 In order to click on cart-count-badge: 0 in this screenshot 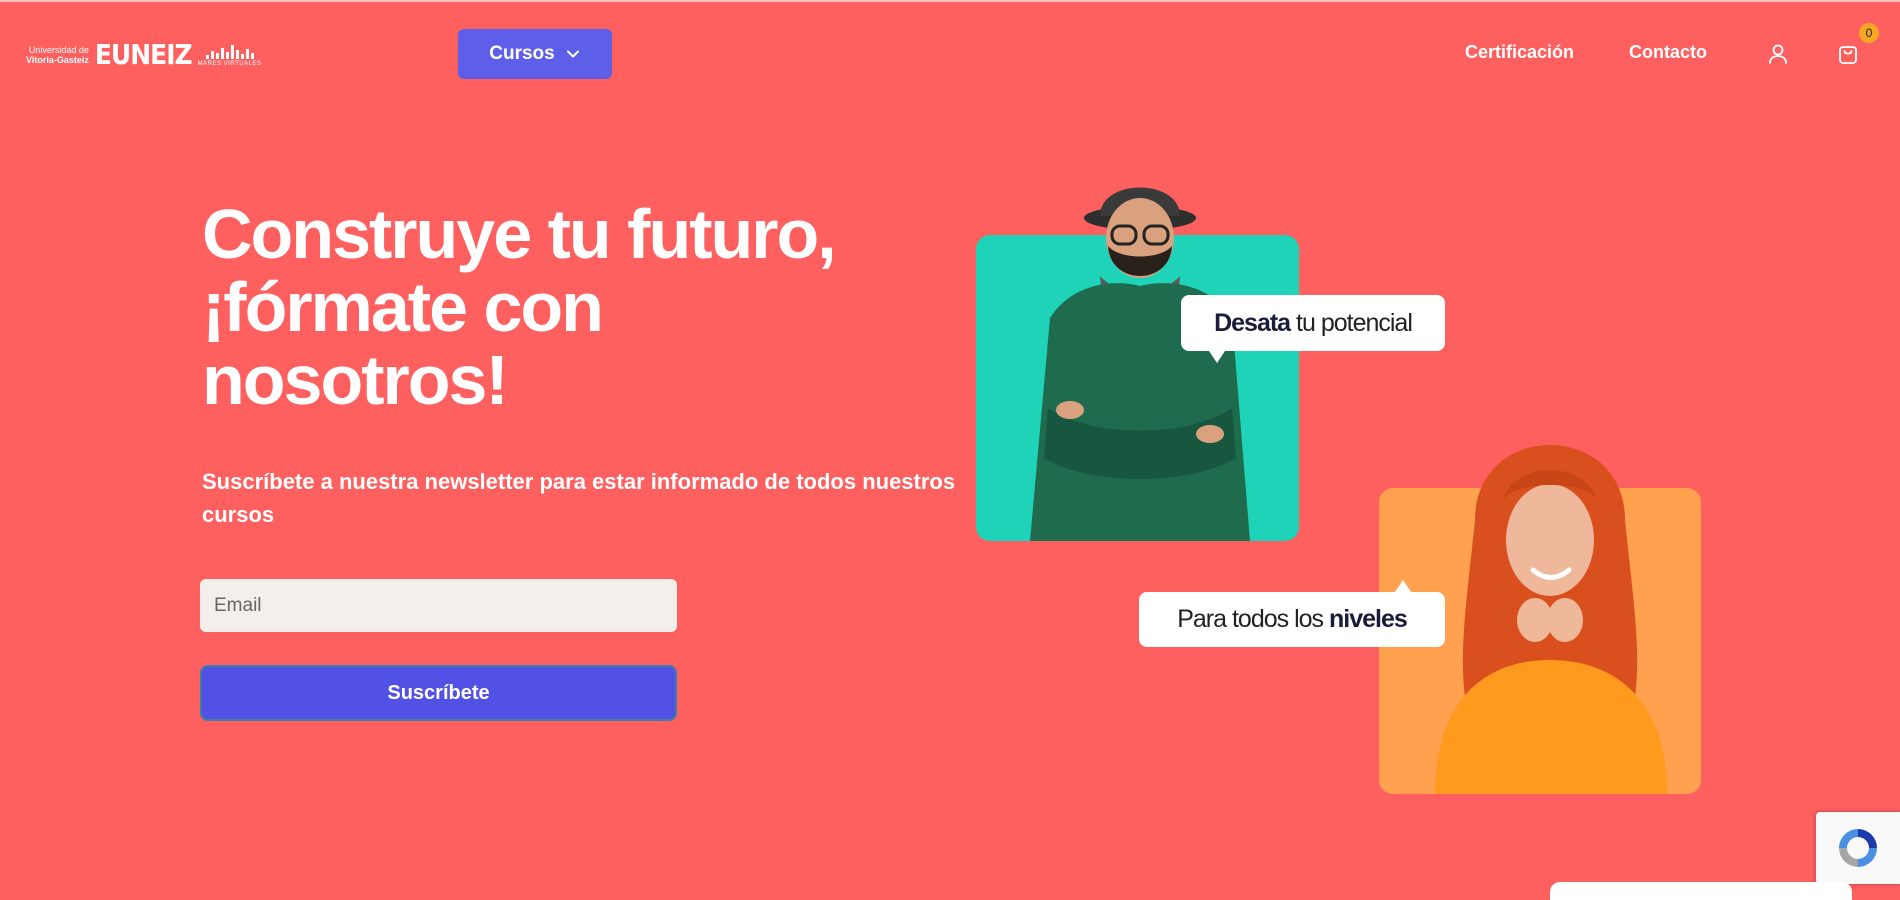, I will do `click(1869, 33)`.